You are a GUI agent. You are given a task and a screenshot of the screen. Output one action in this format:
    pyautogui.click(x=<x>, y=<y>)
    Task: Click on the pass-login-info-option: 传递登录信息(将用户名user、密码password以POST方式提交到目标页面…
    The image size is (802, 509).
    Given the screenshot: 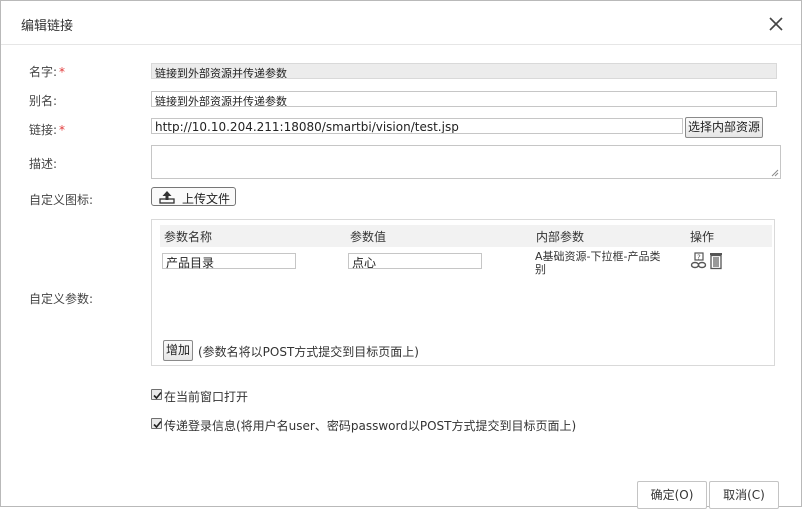 What is the action you would take?
    pyautogui.click(x=431, y=425)
    